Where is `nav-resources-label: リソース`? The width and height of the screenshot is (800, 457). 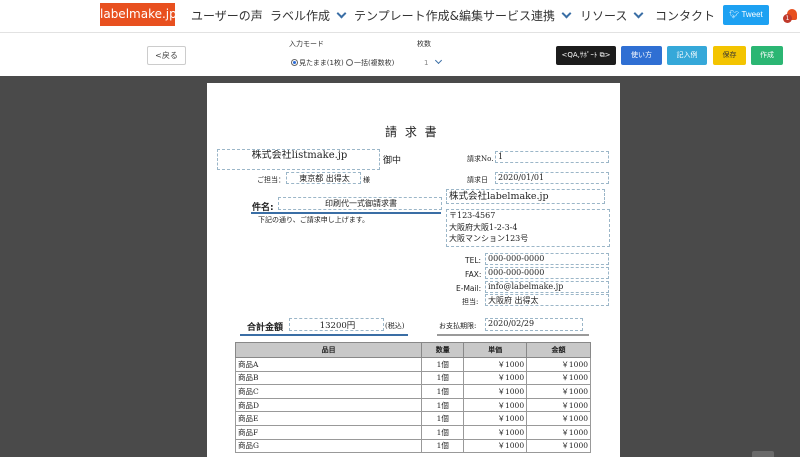 nav-resources-label: リソース is located at coordinates (604, 16).